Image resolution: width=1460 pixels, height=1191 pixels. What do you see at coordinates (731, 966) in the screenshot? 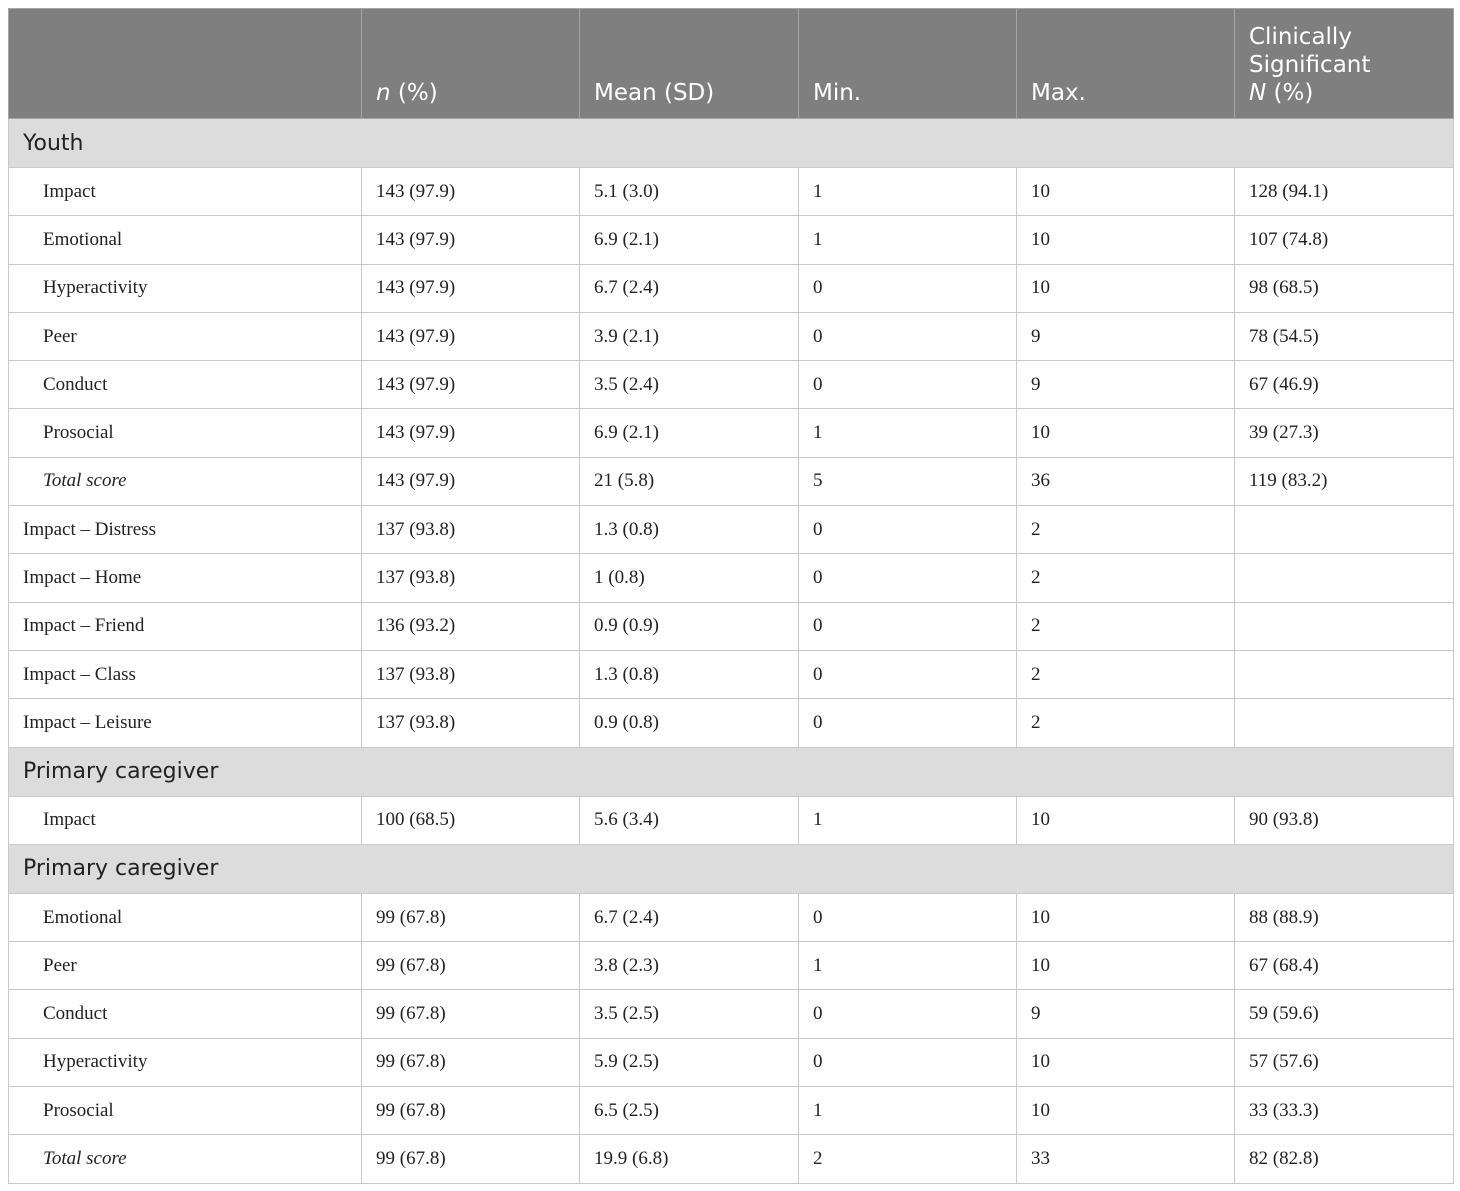
I see `table-row: Peer 99 (67.8) 3.8 (2.3) 1 10 67 (68.4)` at bounding box center [731, 966].